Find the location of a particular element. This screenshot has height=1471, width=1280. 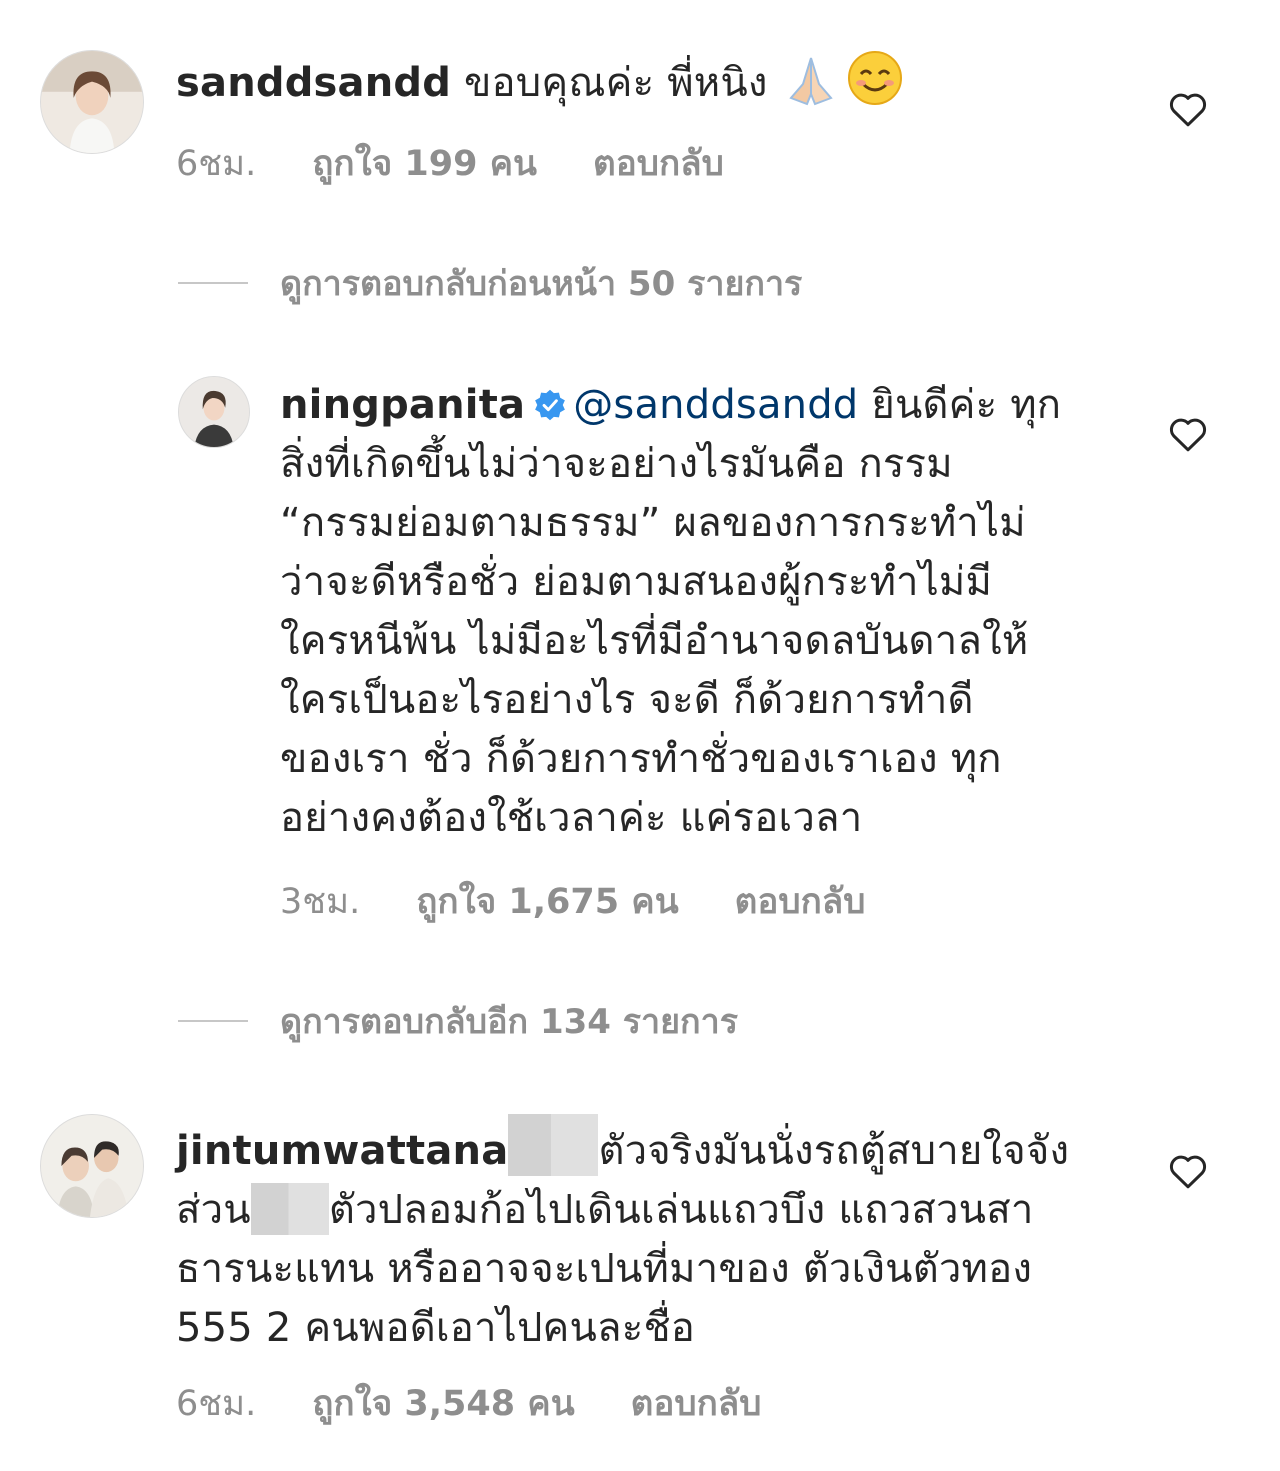

comment-body: ขอบคุณค่ะ พี่หนิง is located at coordinates (616, 83).